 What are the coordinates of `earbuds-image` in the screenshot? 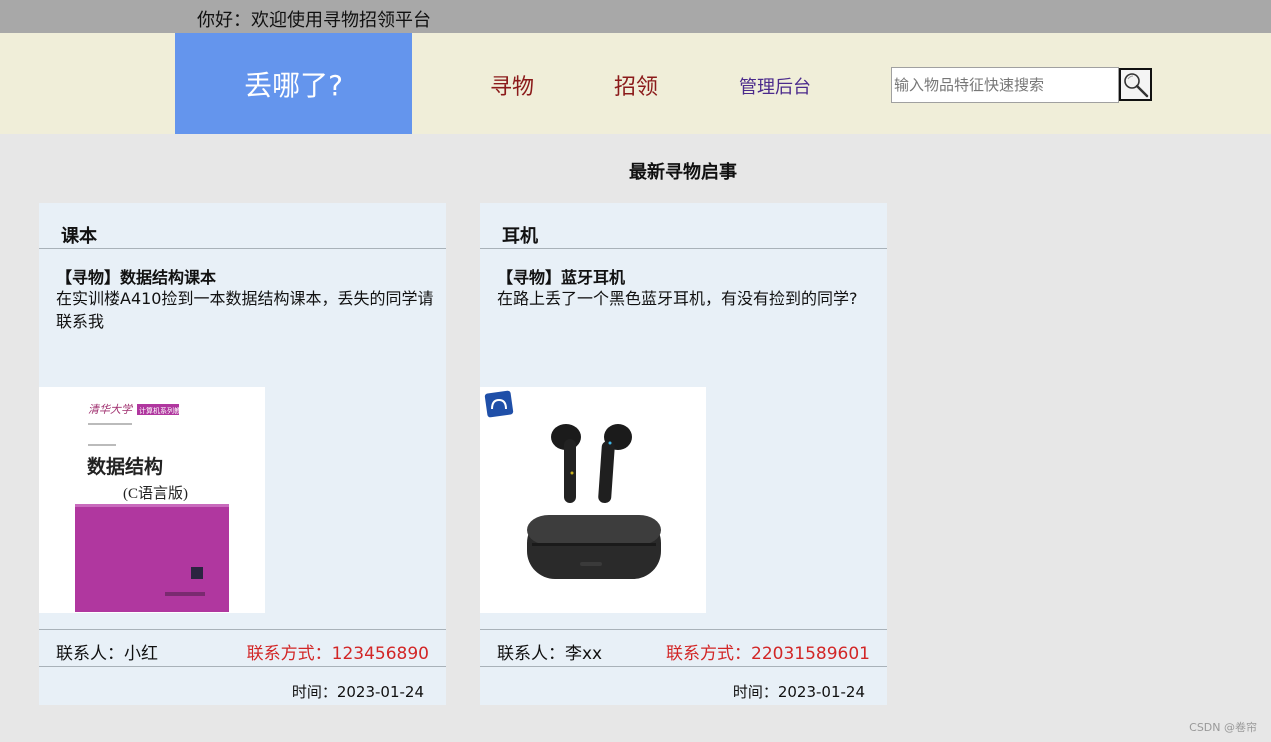 It's located at (593, 500).